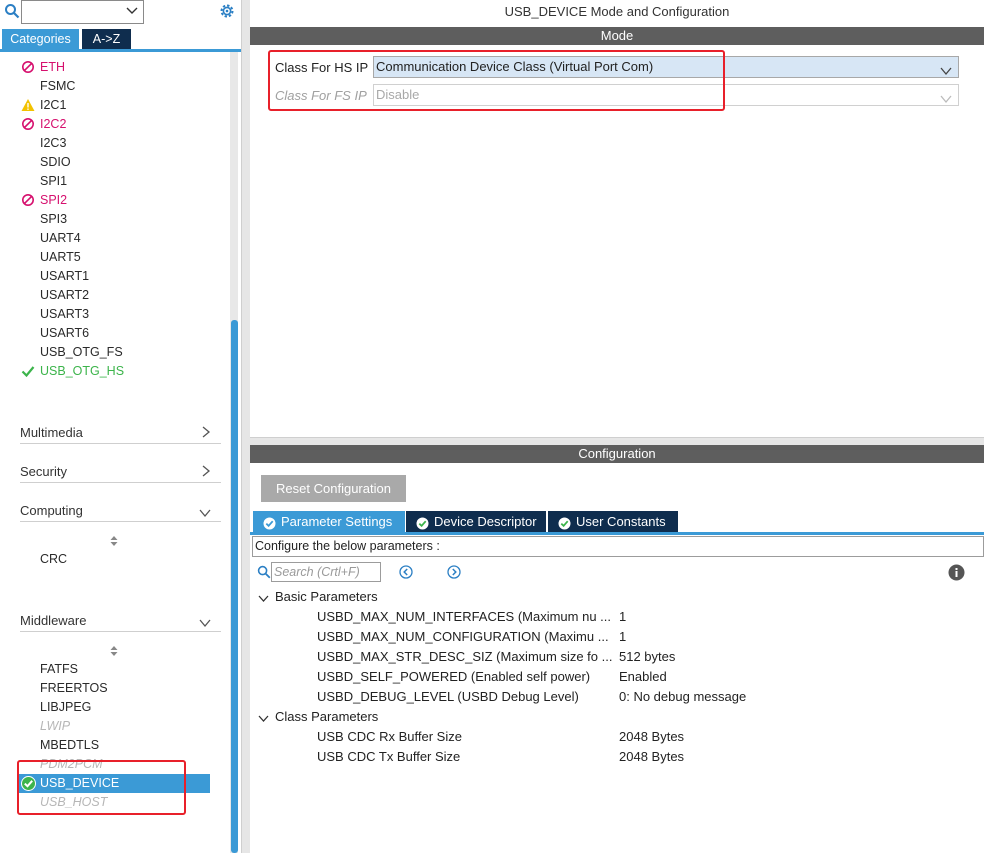  Describe the element at coordinates (82, 371) in the screenshot. I see `sidebar-item-usb-otg-hs: USB_OTG_HS` at that location.